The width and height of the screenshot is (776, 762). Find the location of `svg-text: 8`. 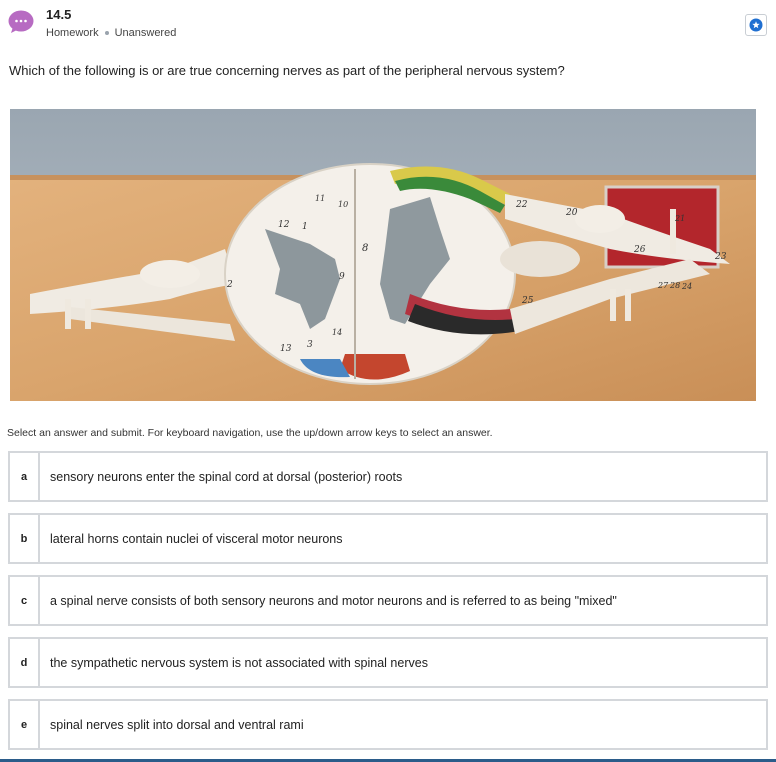

svg-text: 8 is located at coordinates (365, 248).